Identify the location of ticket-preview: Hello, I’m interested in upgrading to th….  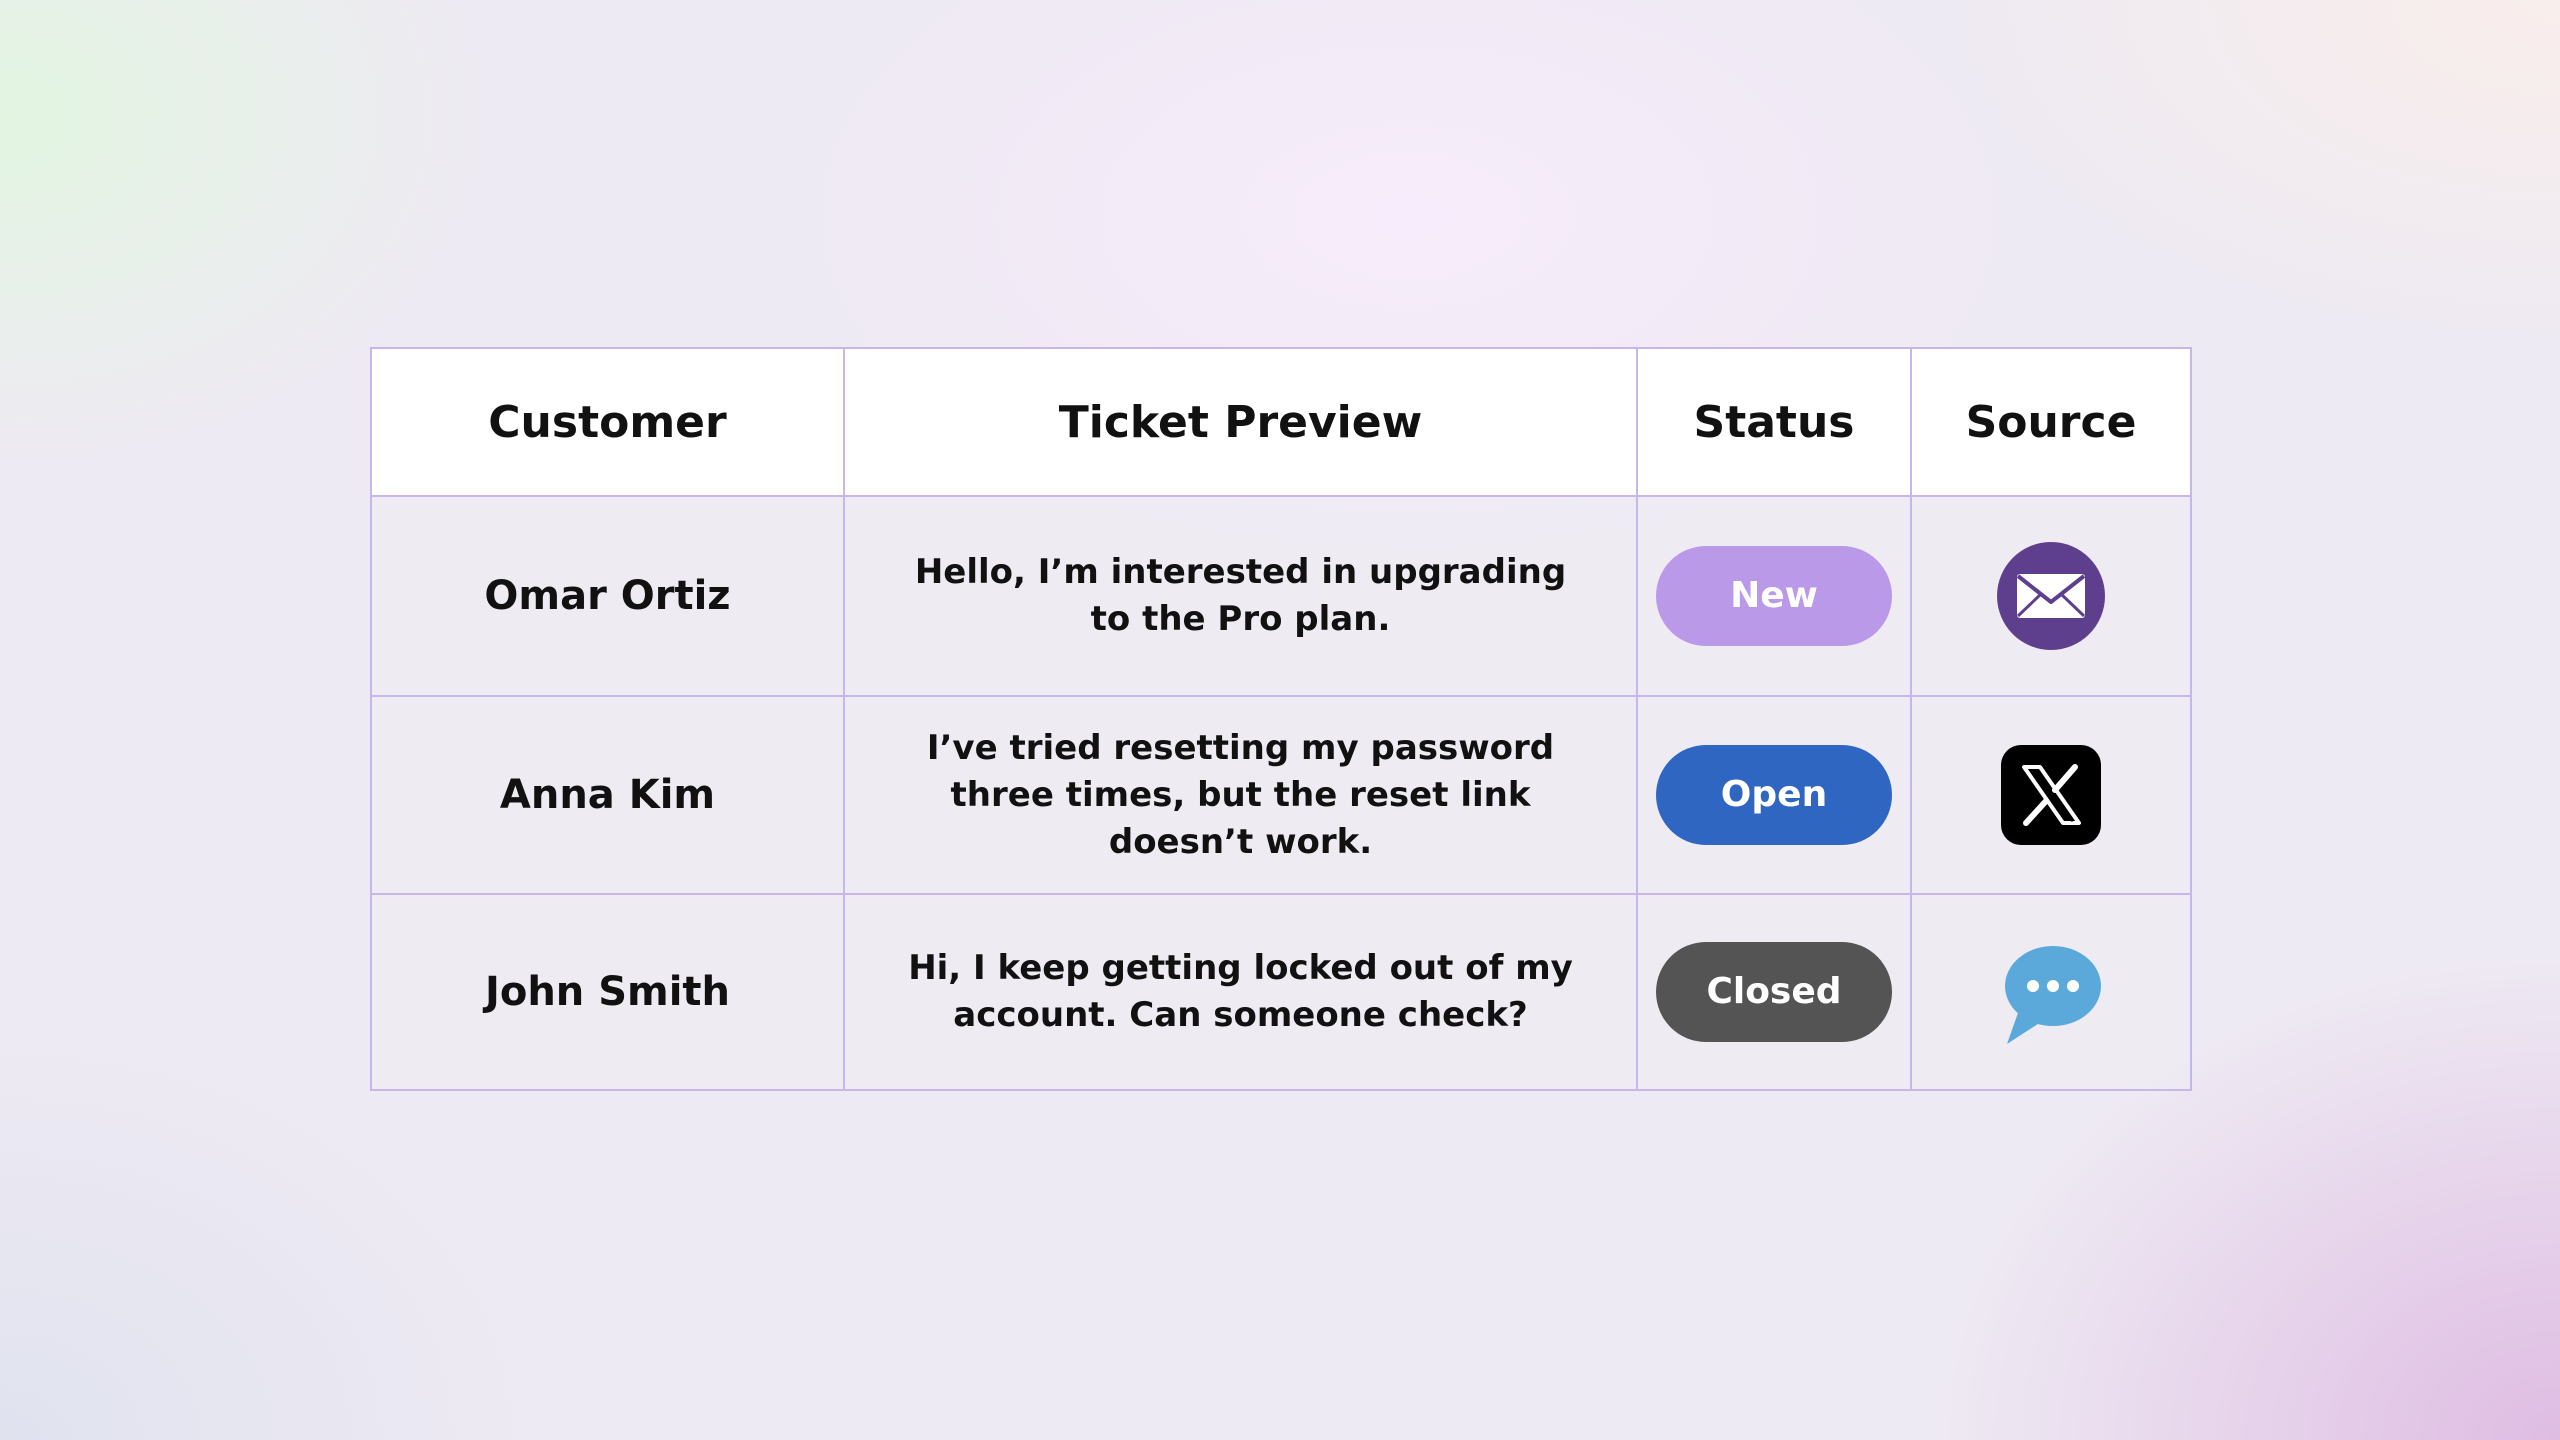
(1240, 596).